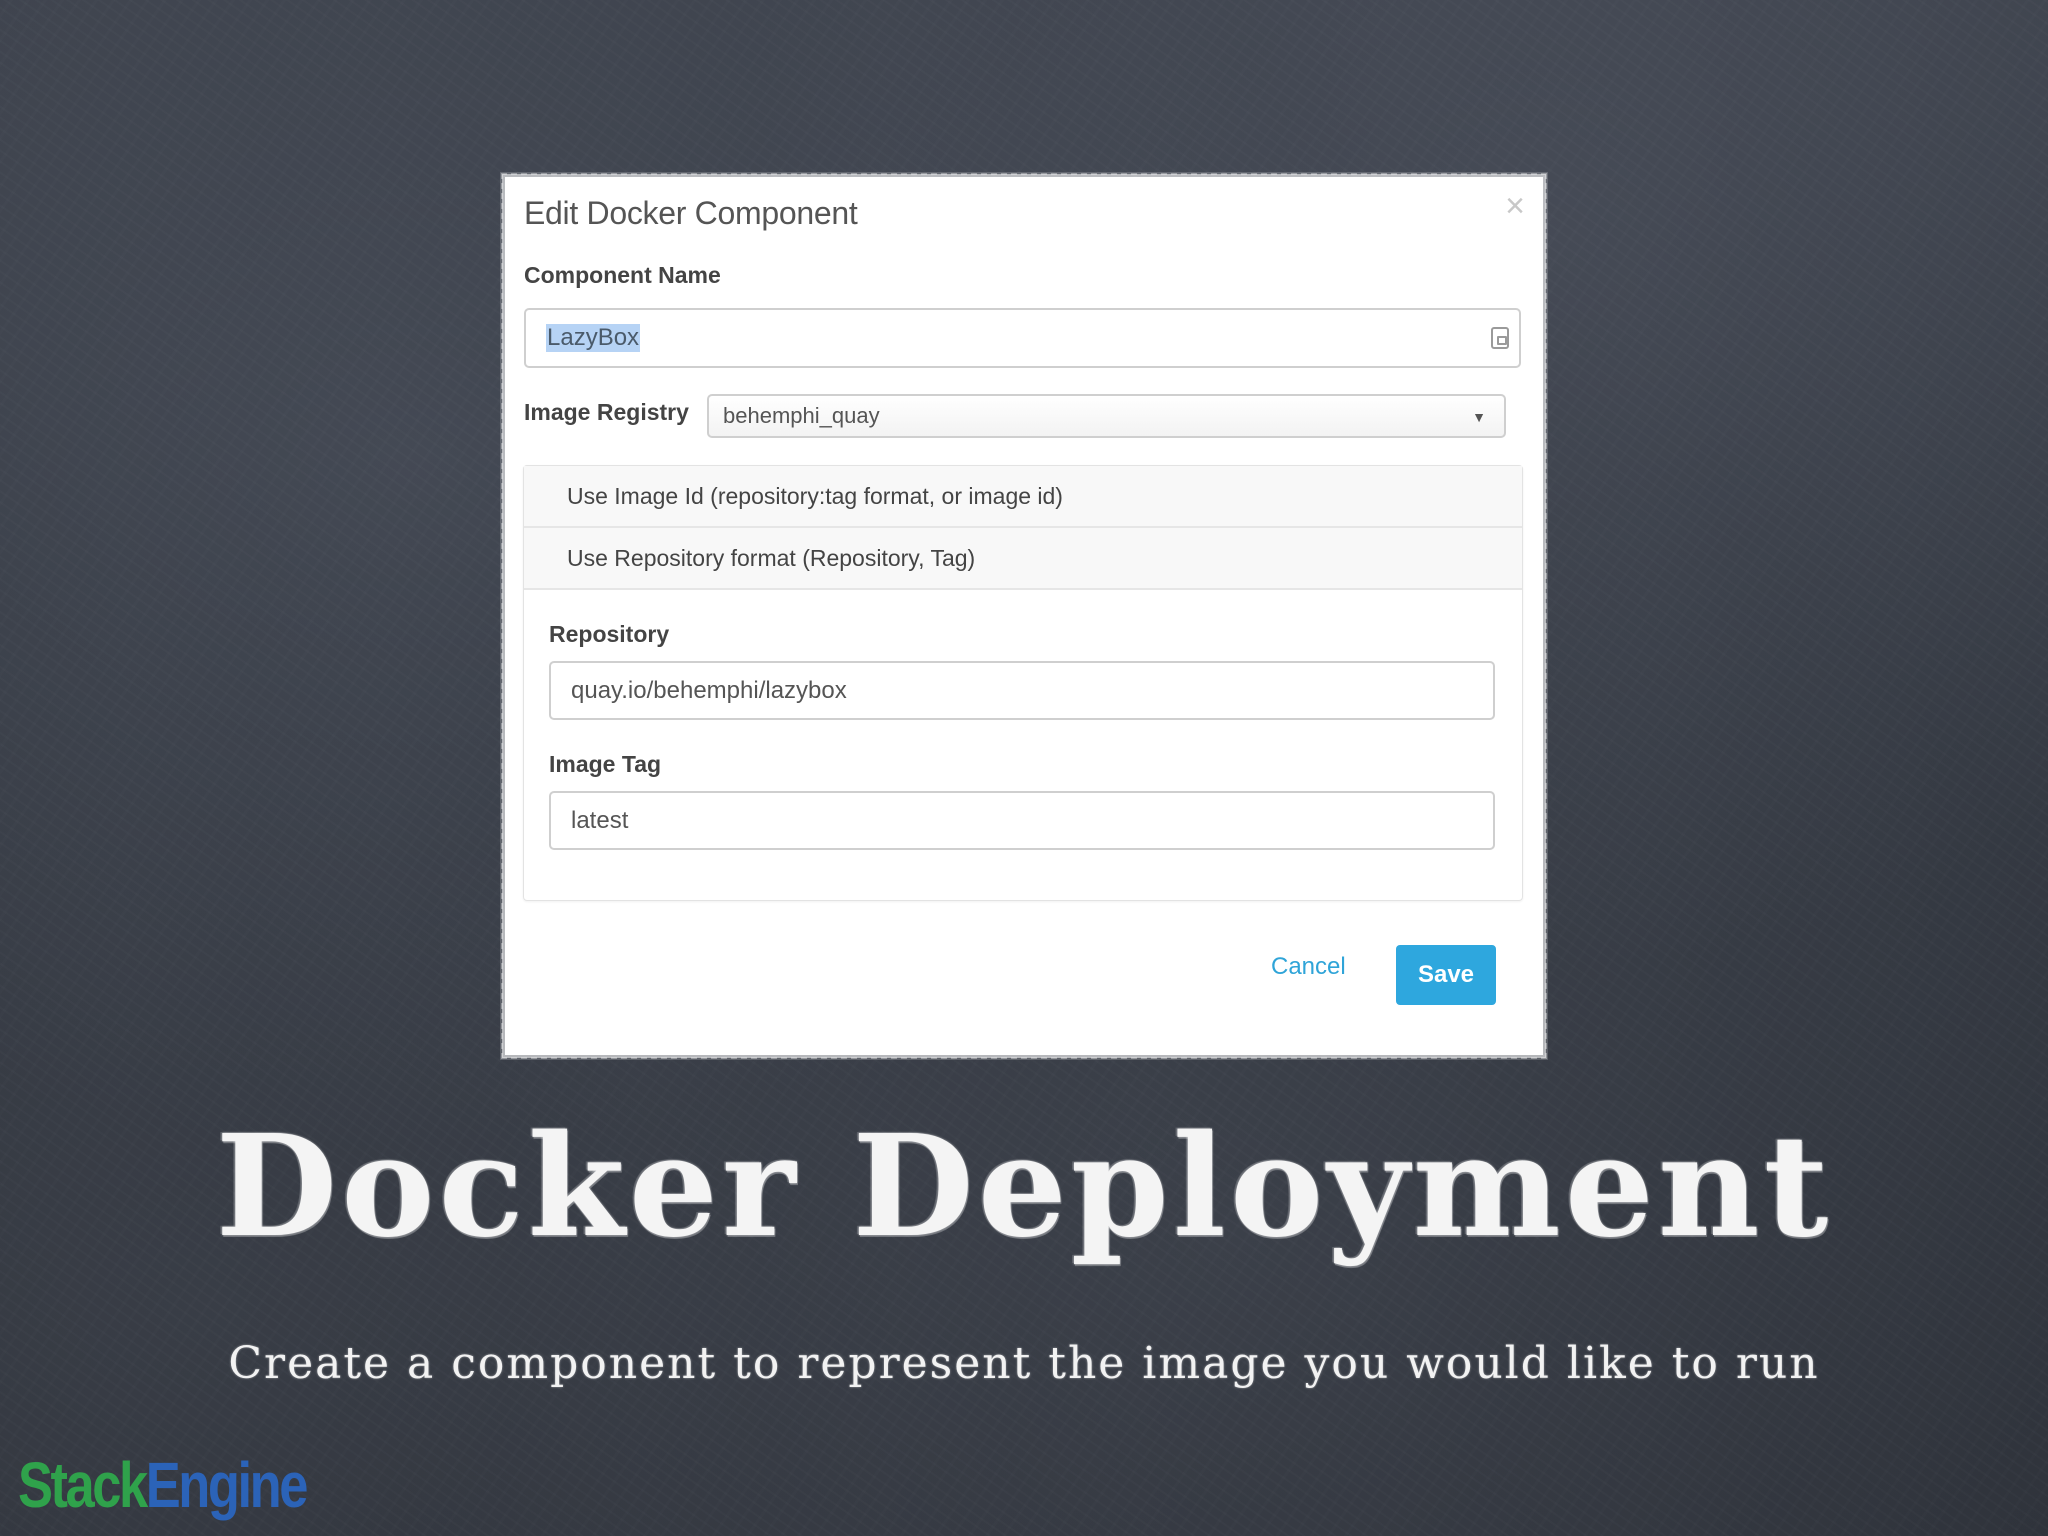 This screenshot has height=1536, width=2048. I want to click on close-icon: ×, so click(1515, 206).